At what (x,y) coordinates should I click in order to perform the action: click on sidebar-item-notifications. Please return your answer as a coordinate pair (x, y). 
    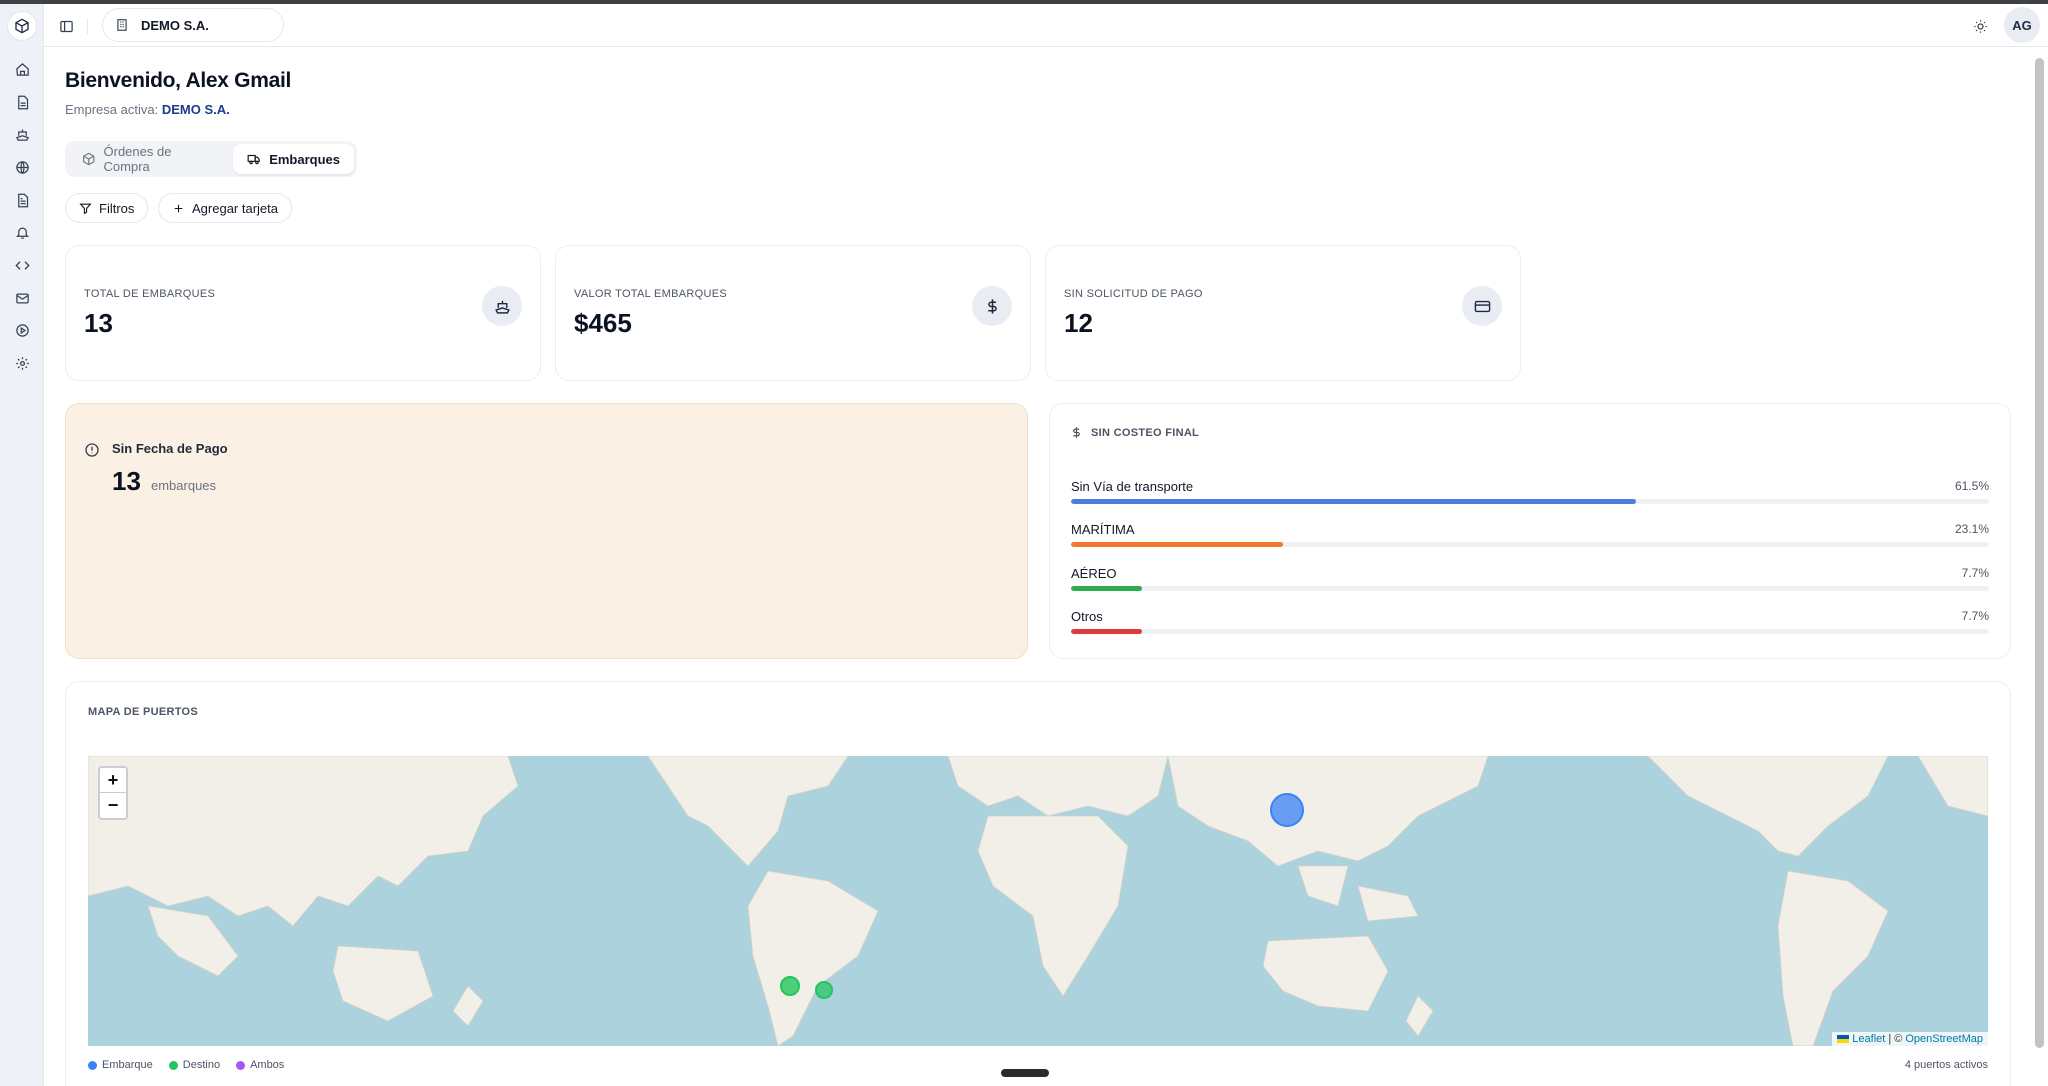
    Looking at the image, I should click on (22, 232).